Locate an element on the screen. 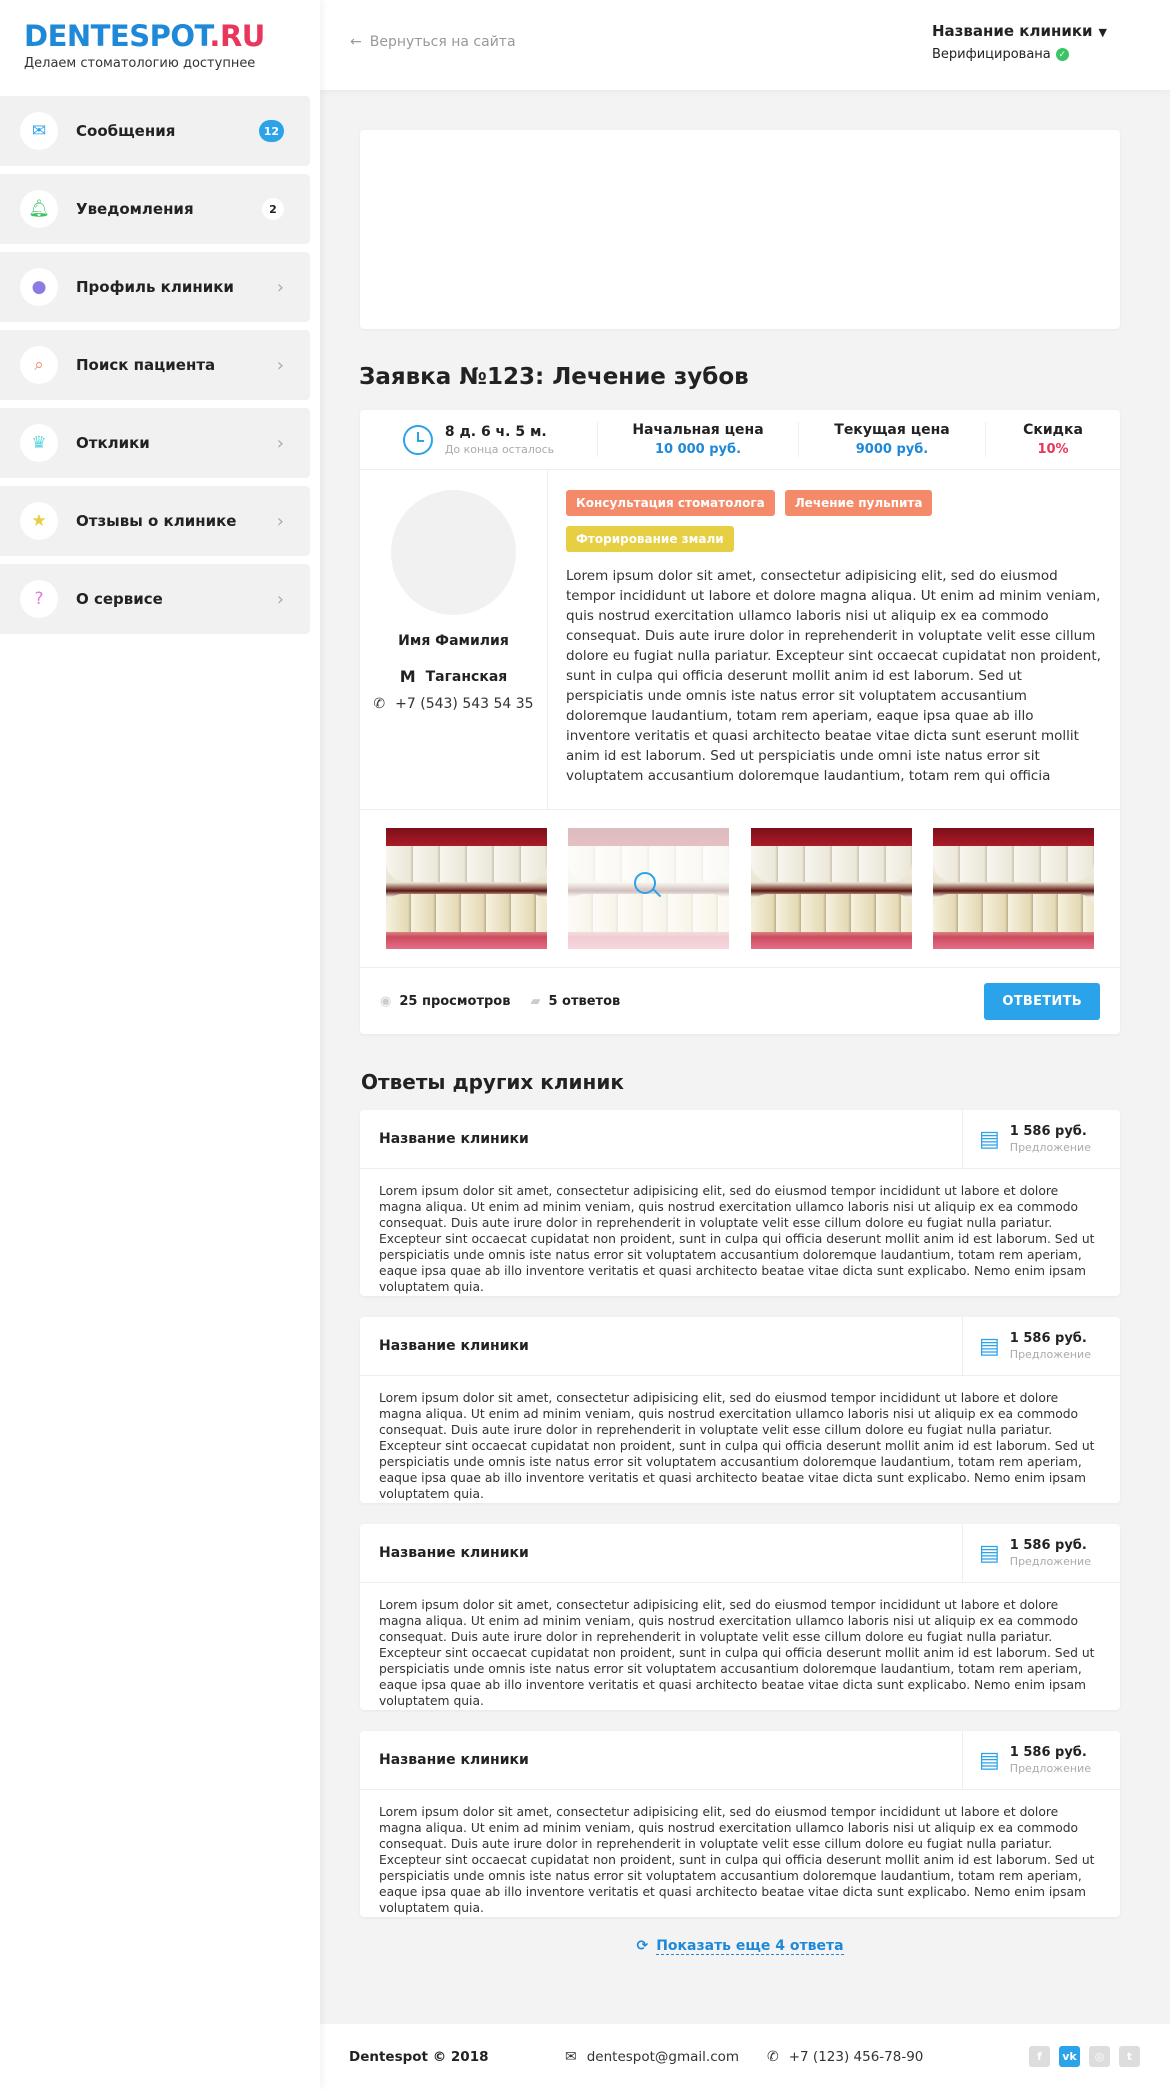  zoom-icon is located at coordinates (648, 886).